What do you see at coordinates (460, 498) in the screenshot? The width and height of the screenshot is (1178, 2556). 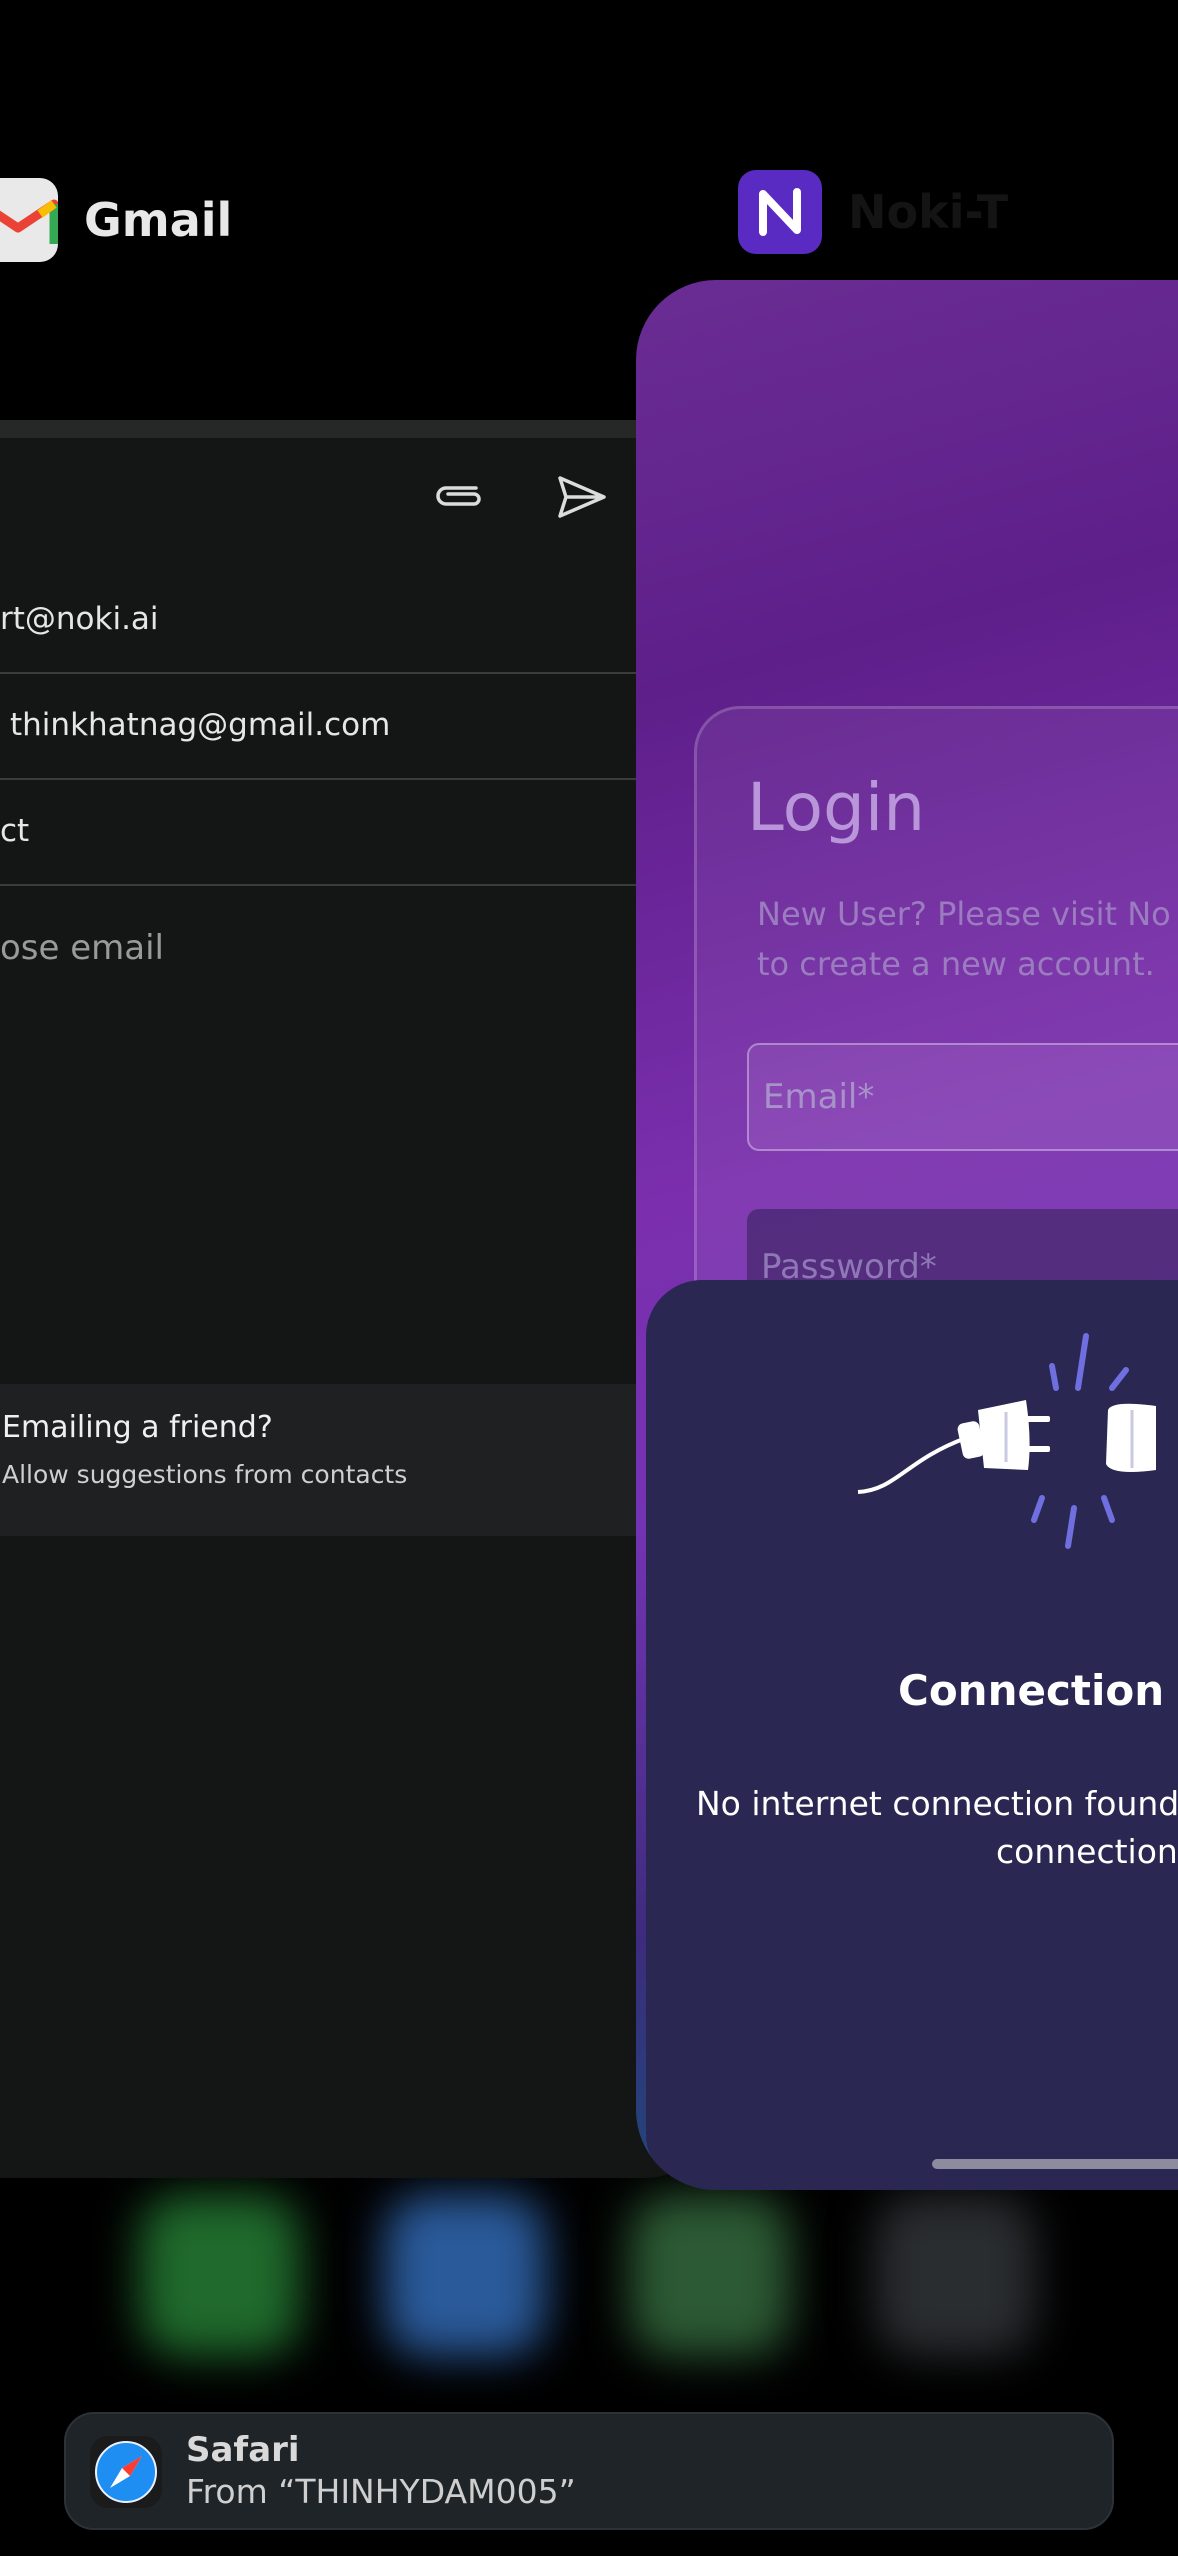 I see `attachment-icon` at bounding box center [460, 498].